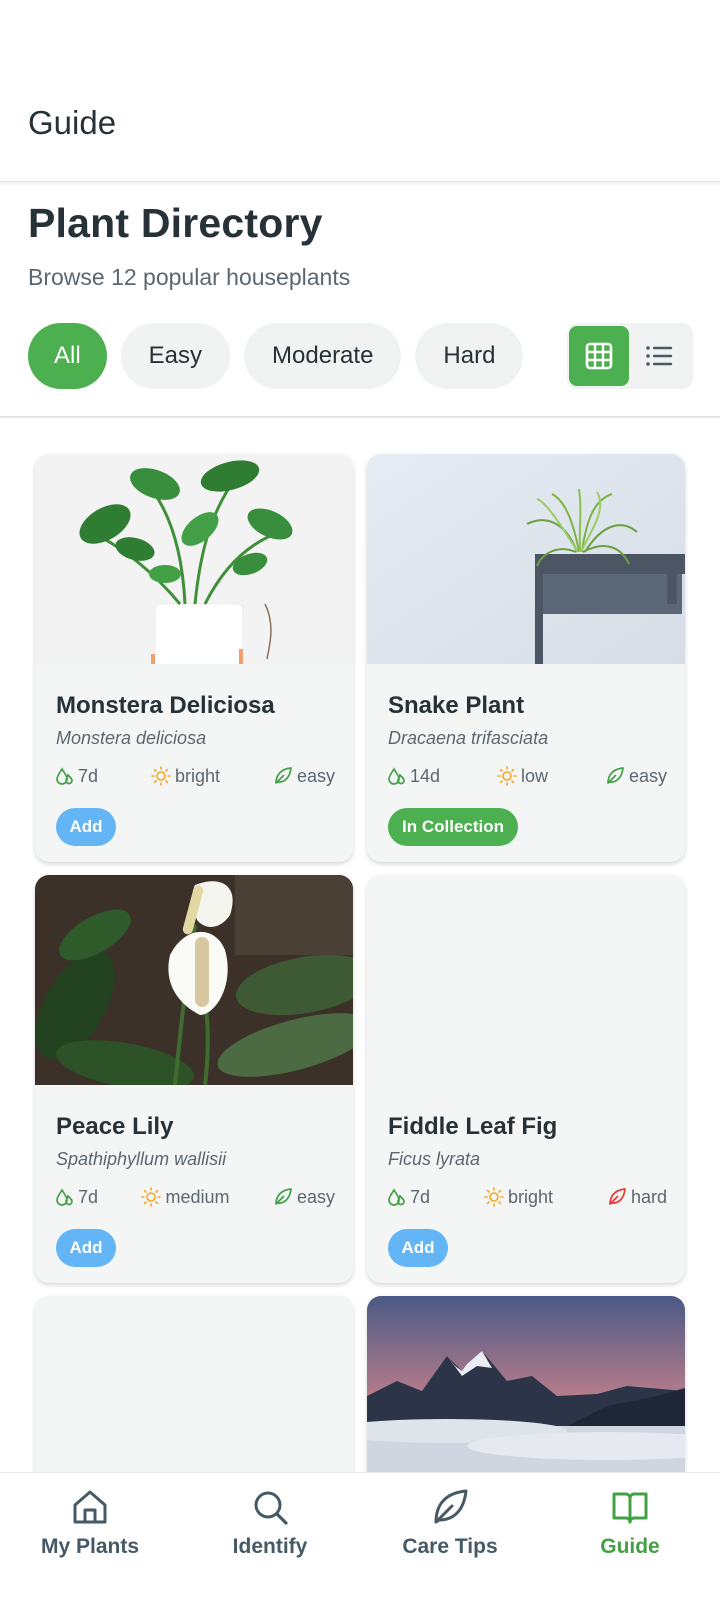  I want to click on filter-chip-easy: Easy, so click(175, 356).